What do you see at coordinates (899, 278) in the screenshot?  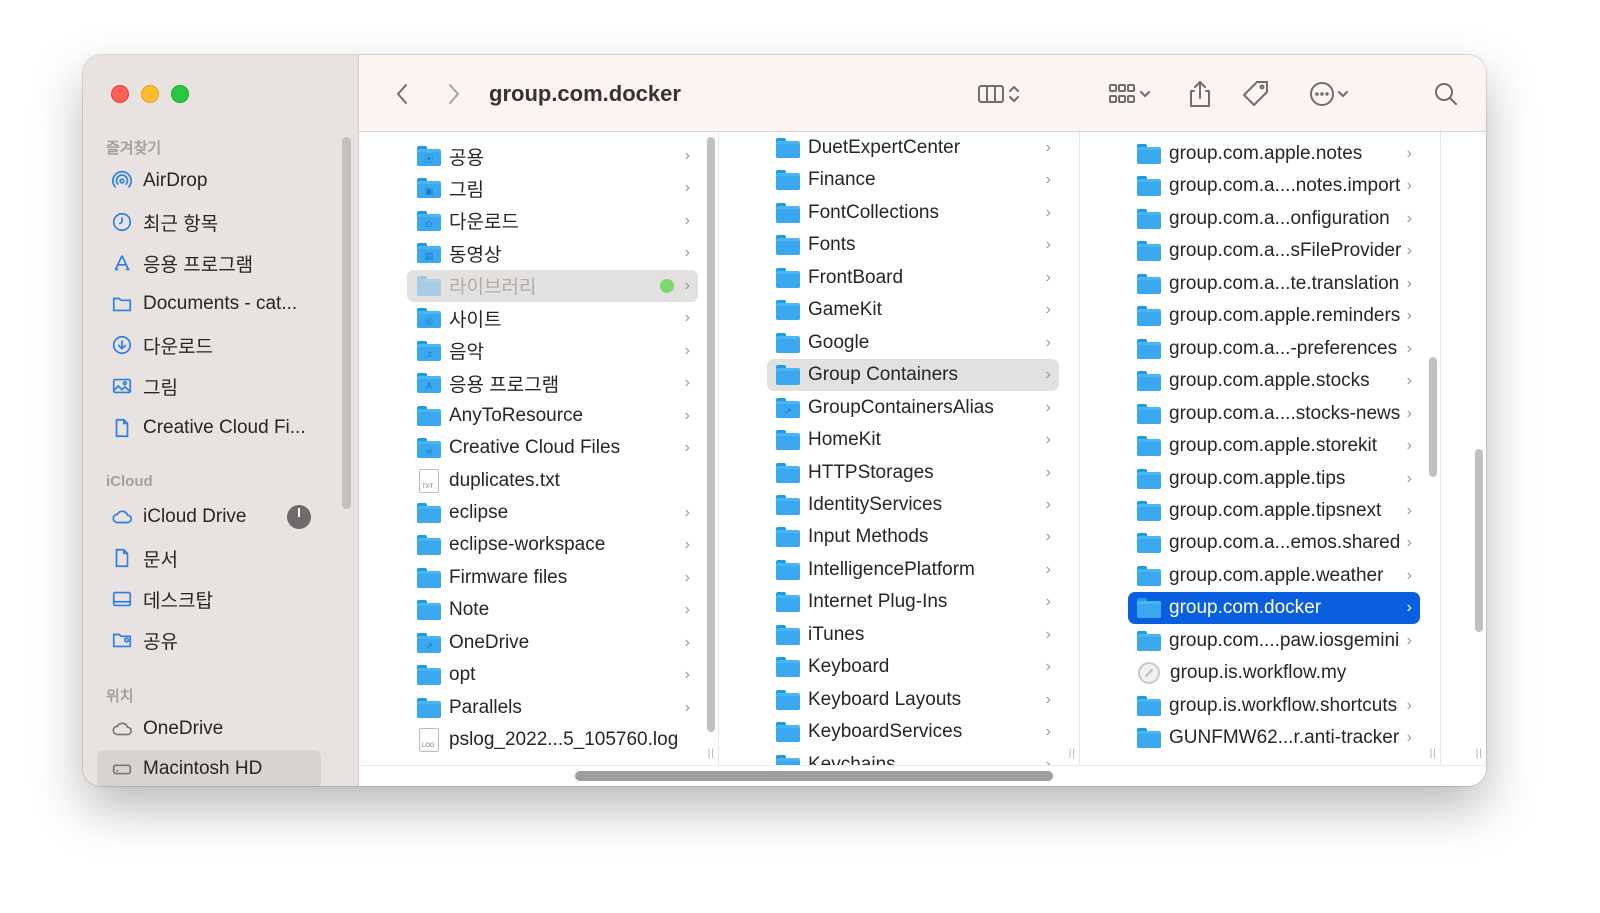 I see `folder-row: FrontBoard ›` at bounding box center [899, 278].